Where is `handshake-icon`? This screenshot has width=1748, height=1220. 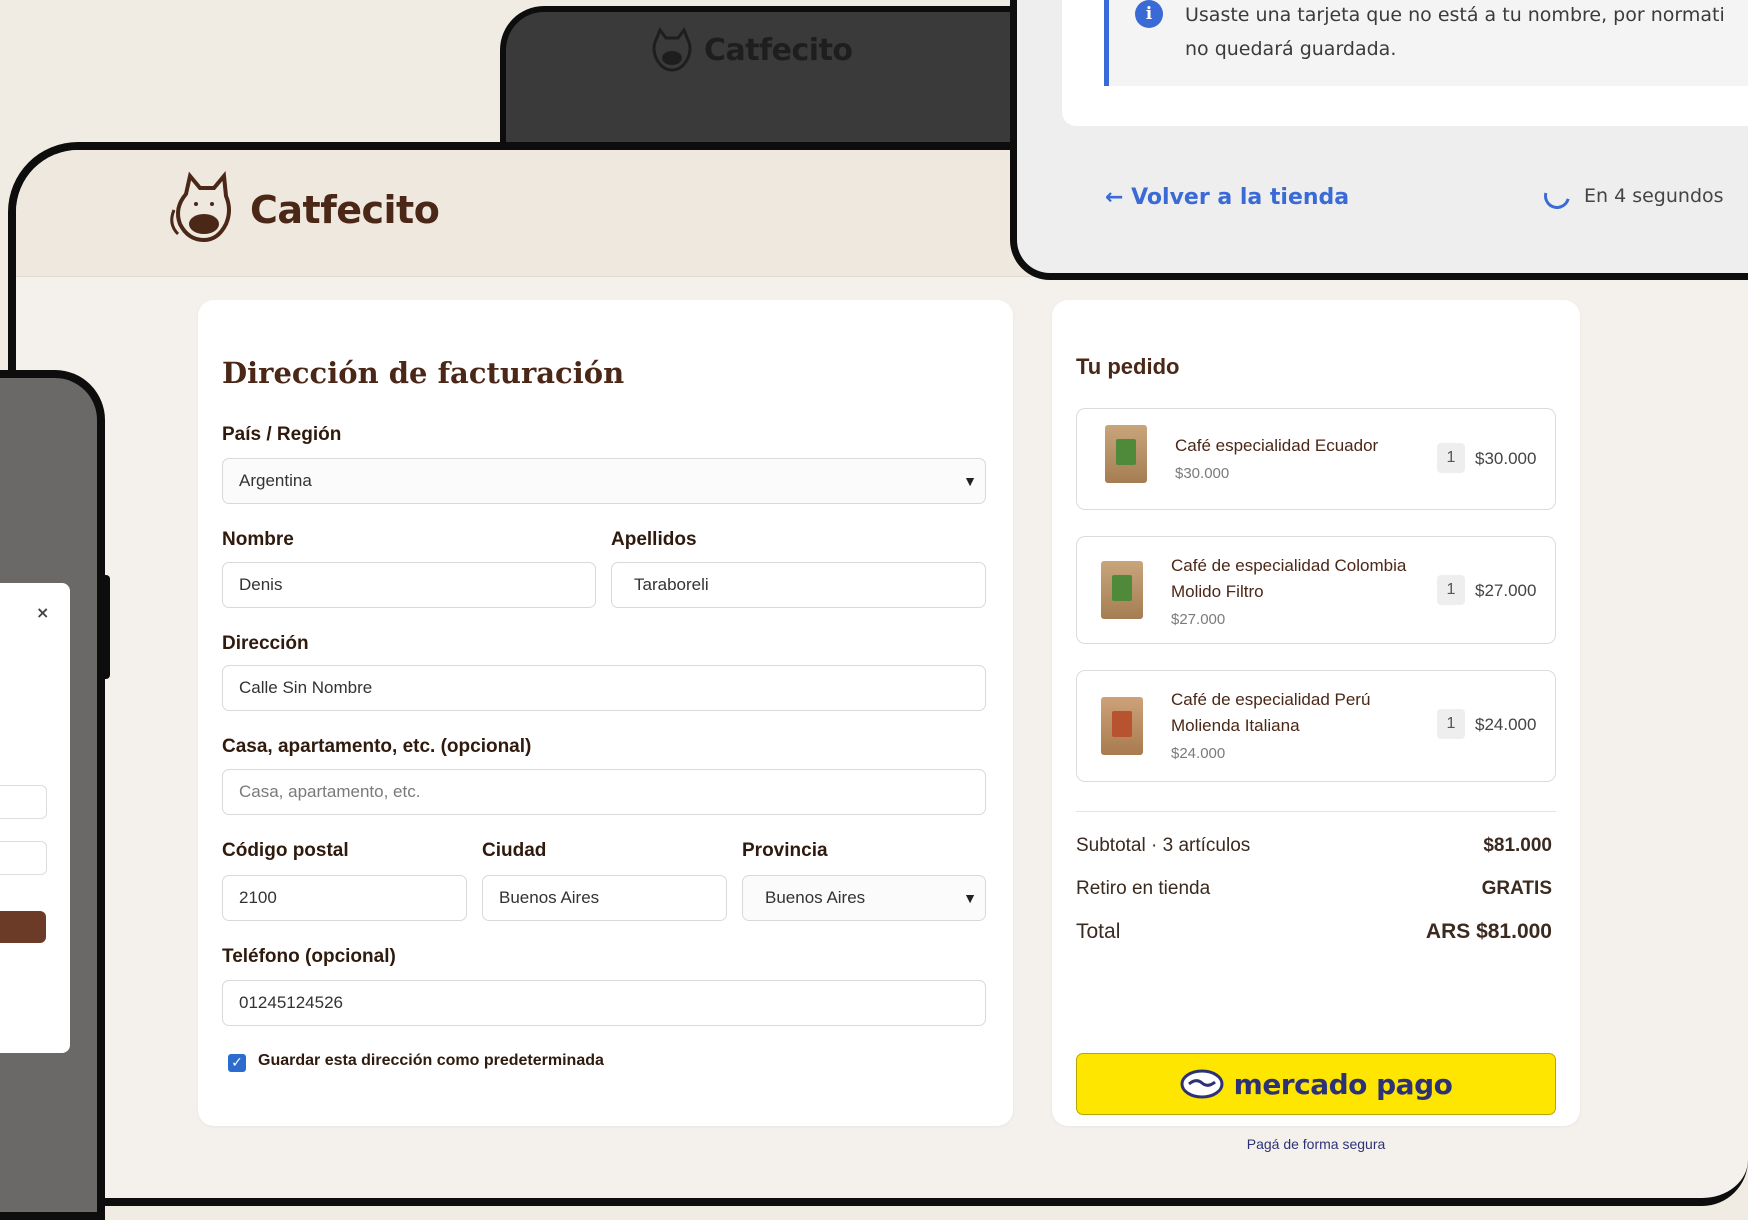
handshake-icon is located at coordinates (1202, 1084).